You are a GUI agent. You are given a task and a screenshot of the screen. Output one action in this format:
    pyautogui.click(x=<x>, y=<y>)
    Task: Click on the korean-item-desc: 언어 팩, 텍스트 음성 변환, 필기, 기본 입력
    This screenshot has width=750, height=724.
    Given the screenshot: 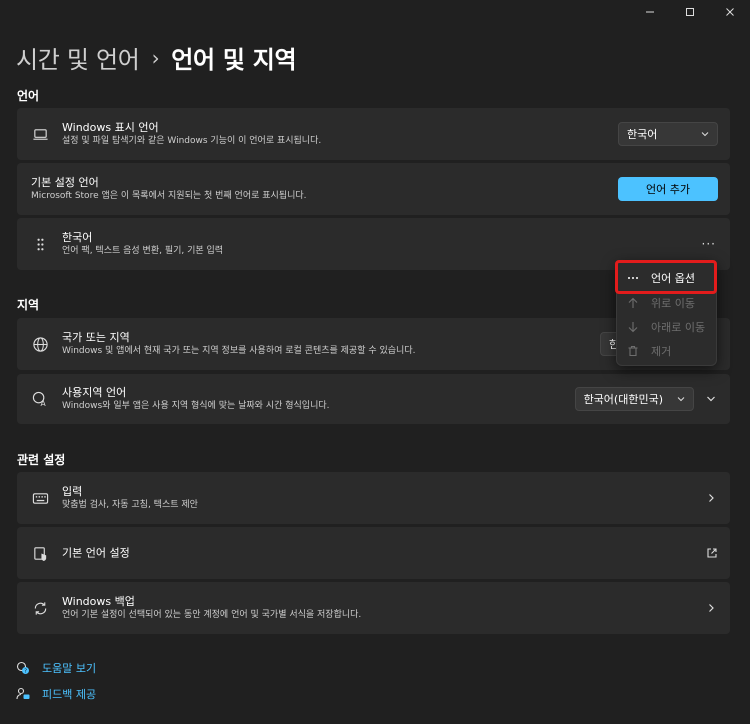 What is the action you would take?
    pyautogui.click(x=143, y=251)
    